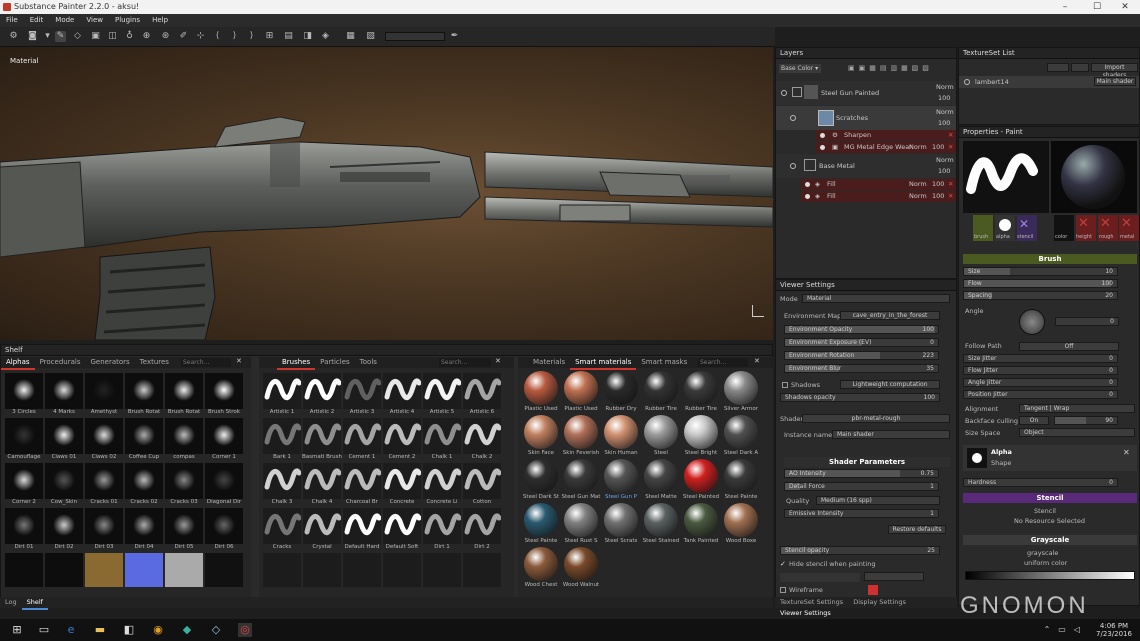 The width and height of the screenshot is (1140, 641). I want to click on clone-icon: ⊕, so click(146, 36).